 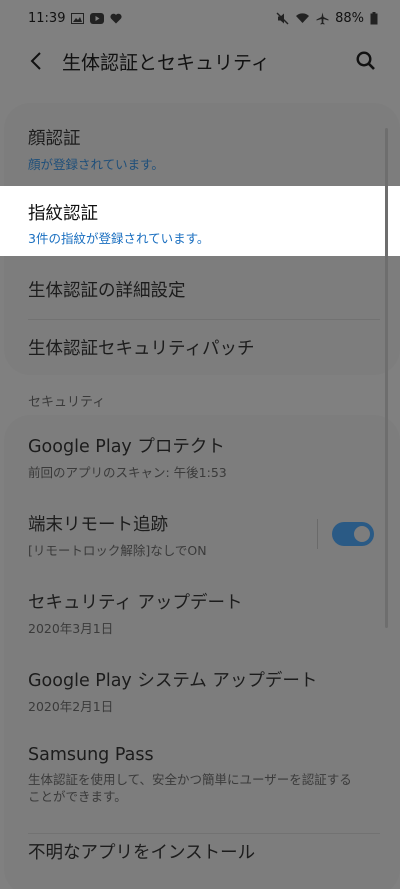 What do you see at coordinates (190, 788) in the screenshot?
I see `samsung-pass-description: 生体認証を使用して、安全かつ簡単にユーザーを認証することができます。` at bounding box center [190, 788].